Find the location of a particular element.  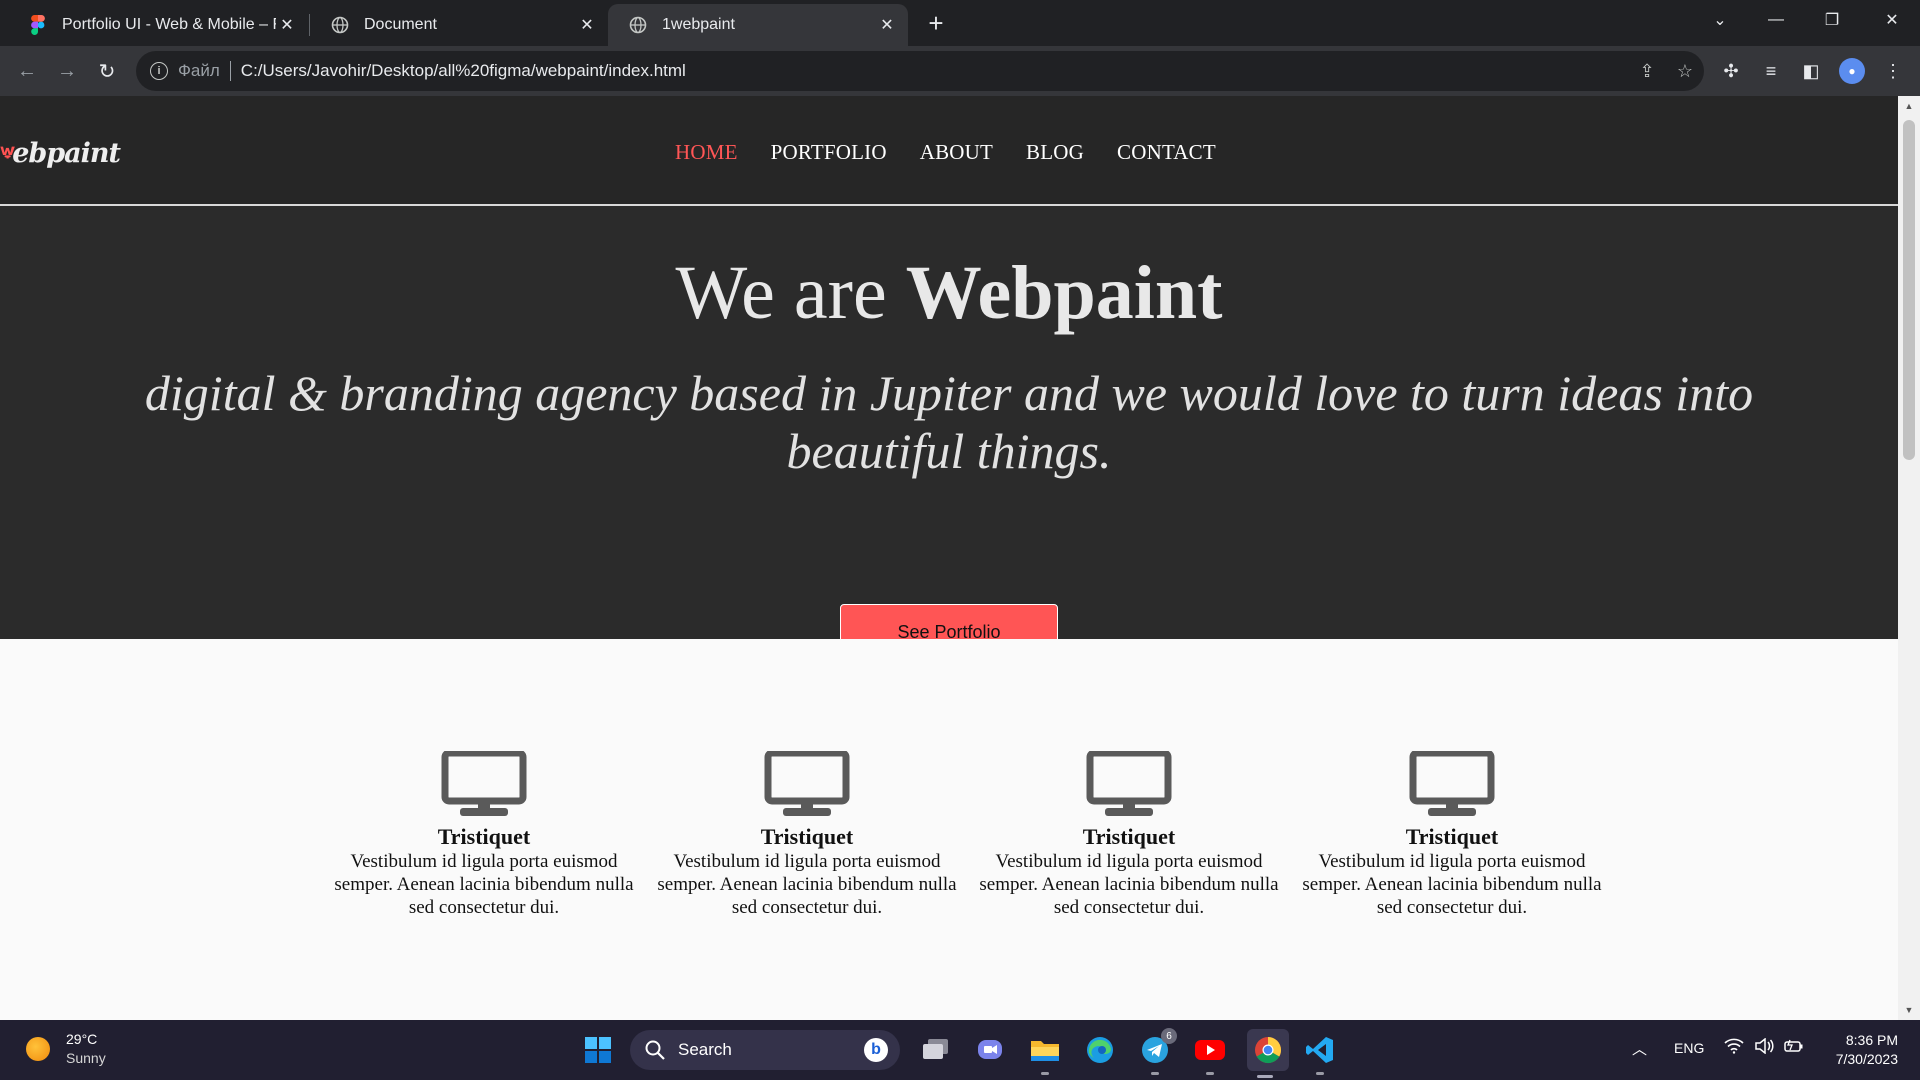

close-window-icon: ✕ is located at coordinates (1892, 20).